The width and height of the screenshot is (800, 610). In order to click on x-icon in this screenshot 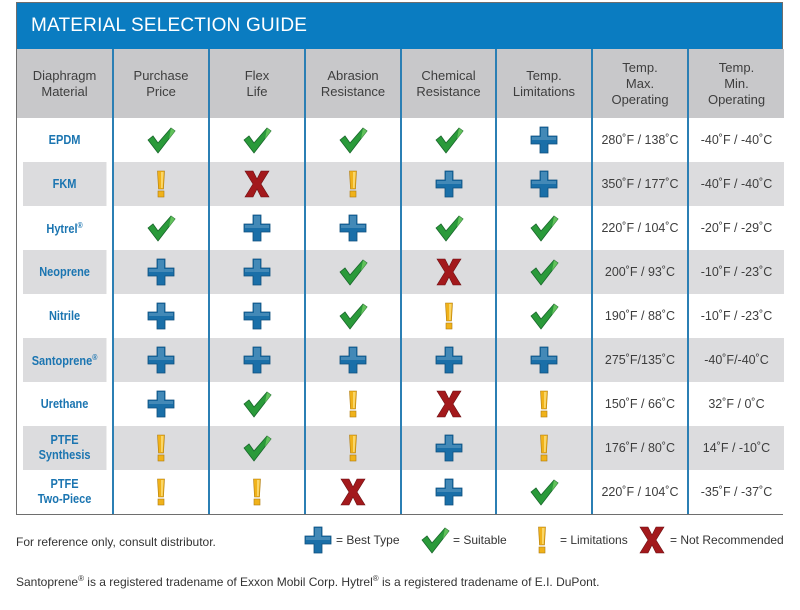, I will do `click(353, 492)`.